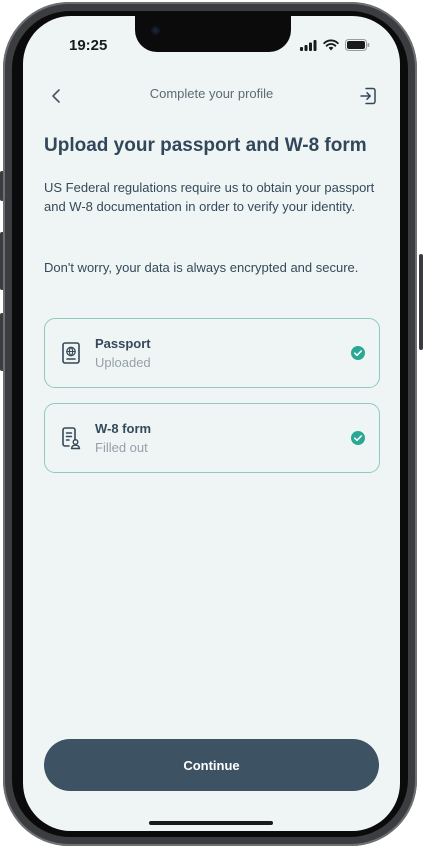 The width and height of the screenshot is (423, 851). I want to click on nav-title: Complete your profile, so click(211, 93).